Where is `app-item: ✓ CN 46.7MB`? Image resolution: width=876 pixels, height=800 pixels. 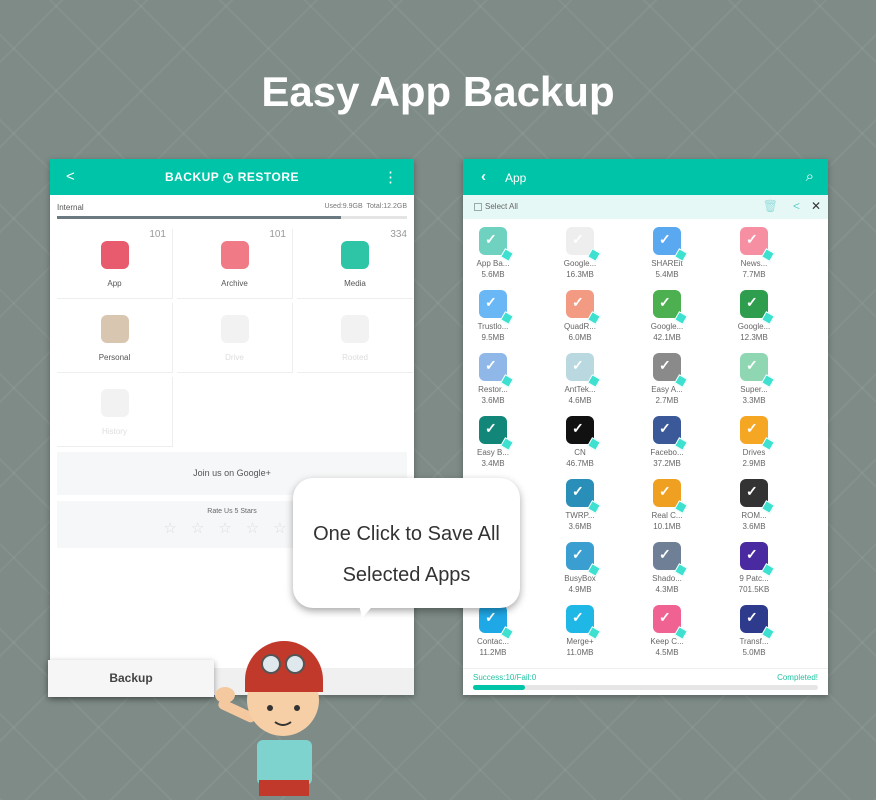
app-item: ✓ CN 46.7MB is located at coordinates (580, 442).